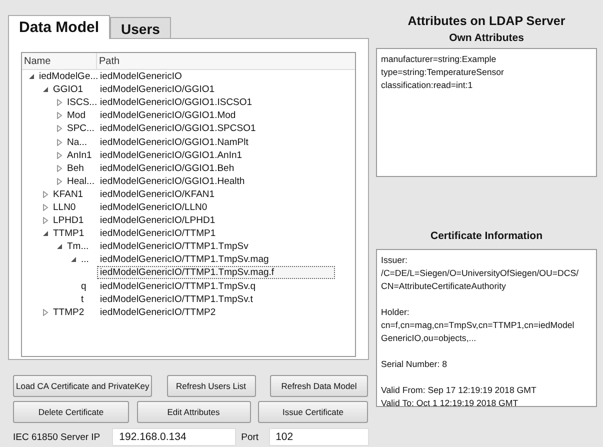 This screenshot has width=603, height=447. What do you see at coordinates (68, 194) in the screenshot?
I see `node-name: KFAN1` at bounding box center [68, 194].